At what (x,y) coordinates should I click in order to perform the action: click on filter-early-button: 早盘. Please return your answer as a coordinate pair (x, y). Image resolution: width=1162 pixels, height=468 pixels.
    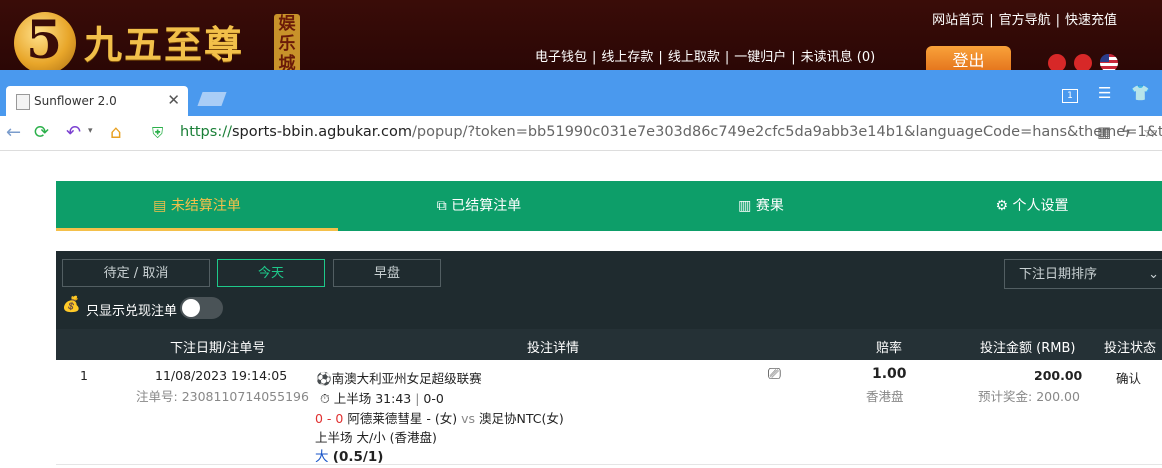
    Looking at the image, I should click on (387, 273).